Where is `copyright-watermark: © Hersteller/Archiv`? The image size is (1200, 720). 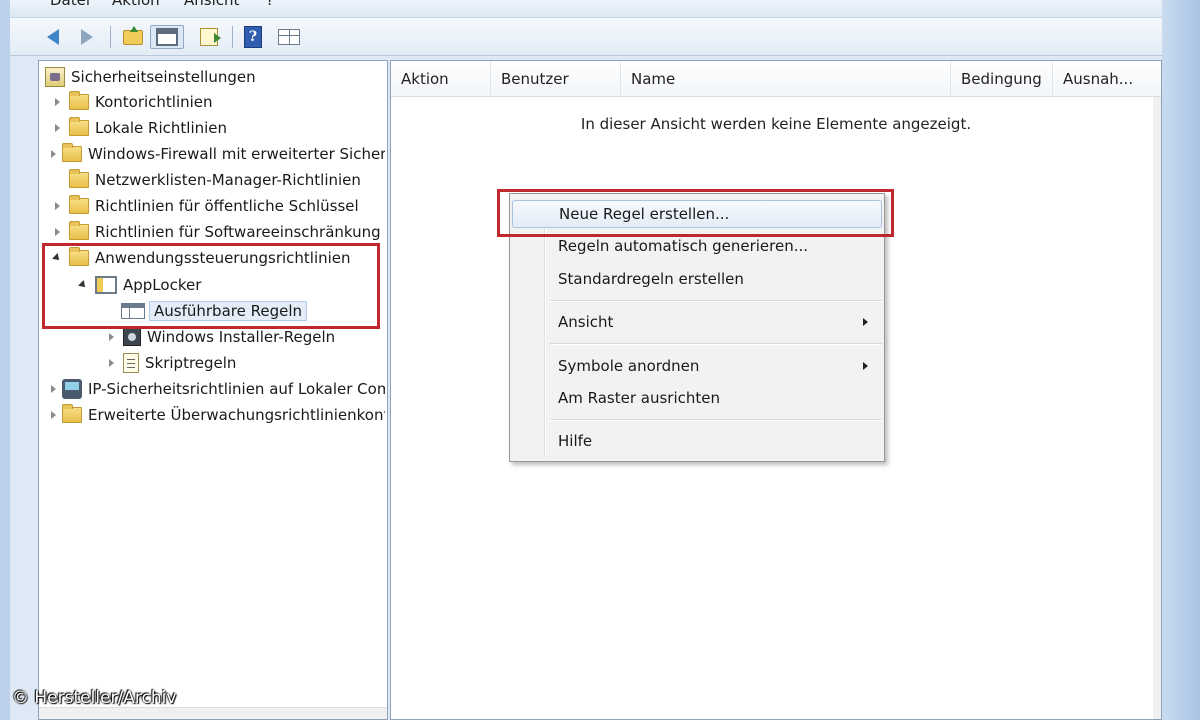 copyright-watermark: © Hersteller/Archiv is located at coordinates (94, 698).